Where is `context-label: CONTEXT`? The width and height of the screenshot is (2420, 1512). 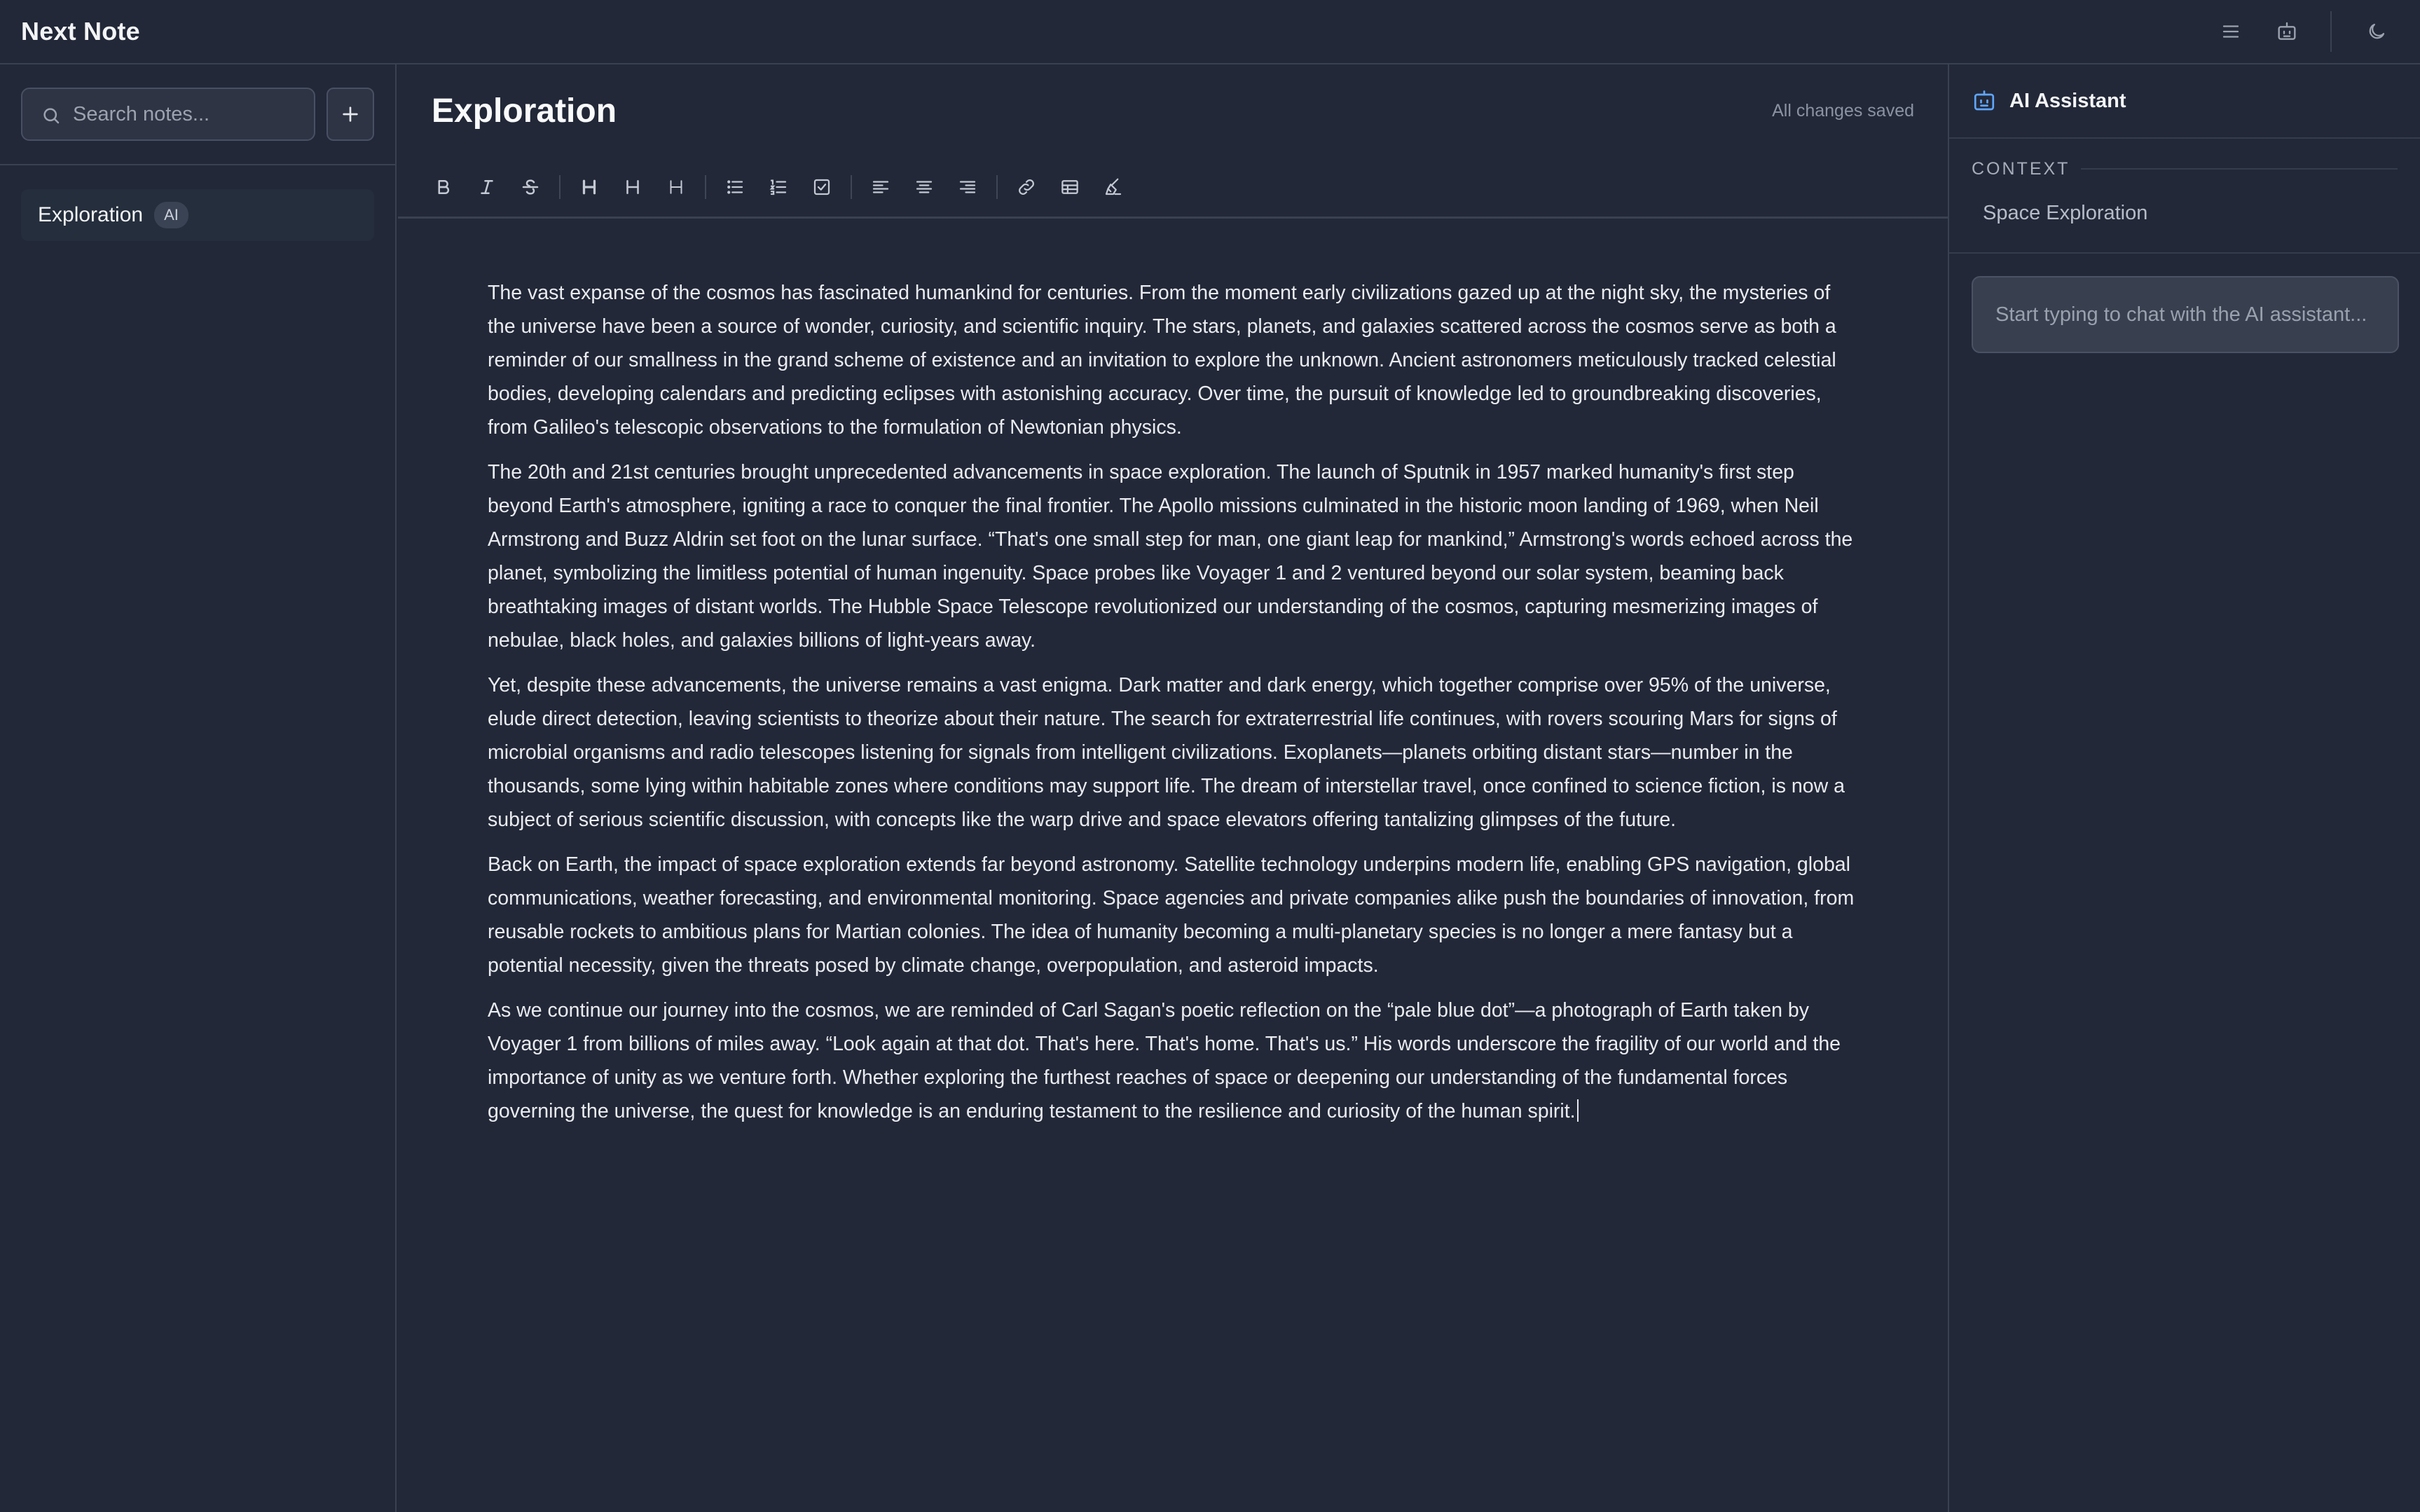
context-label: CONTEXT is located at coordinates (2021, 168).